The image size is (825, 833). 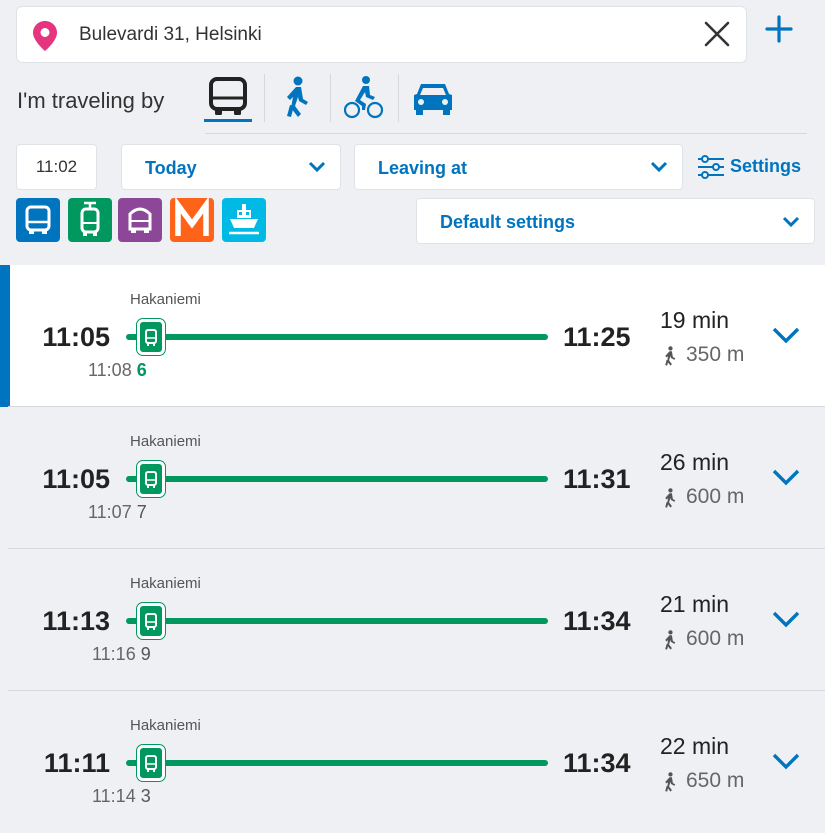 What do you see at coordinates (56, 167) in the screenshot?
I see `time-input: 11:02` at bounding box center [56, 167].